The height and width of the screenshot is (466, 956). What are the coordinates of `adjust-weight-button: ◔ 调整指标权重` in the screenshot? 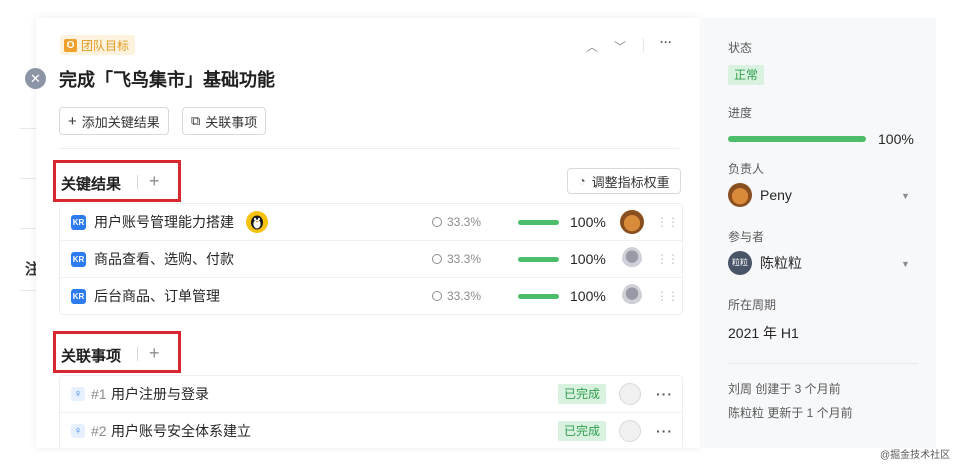 It's located at (624, 181).